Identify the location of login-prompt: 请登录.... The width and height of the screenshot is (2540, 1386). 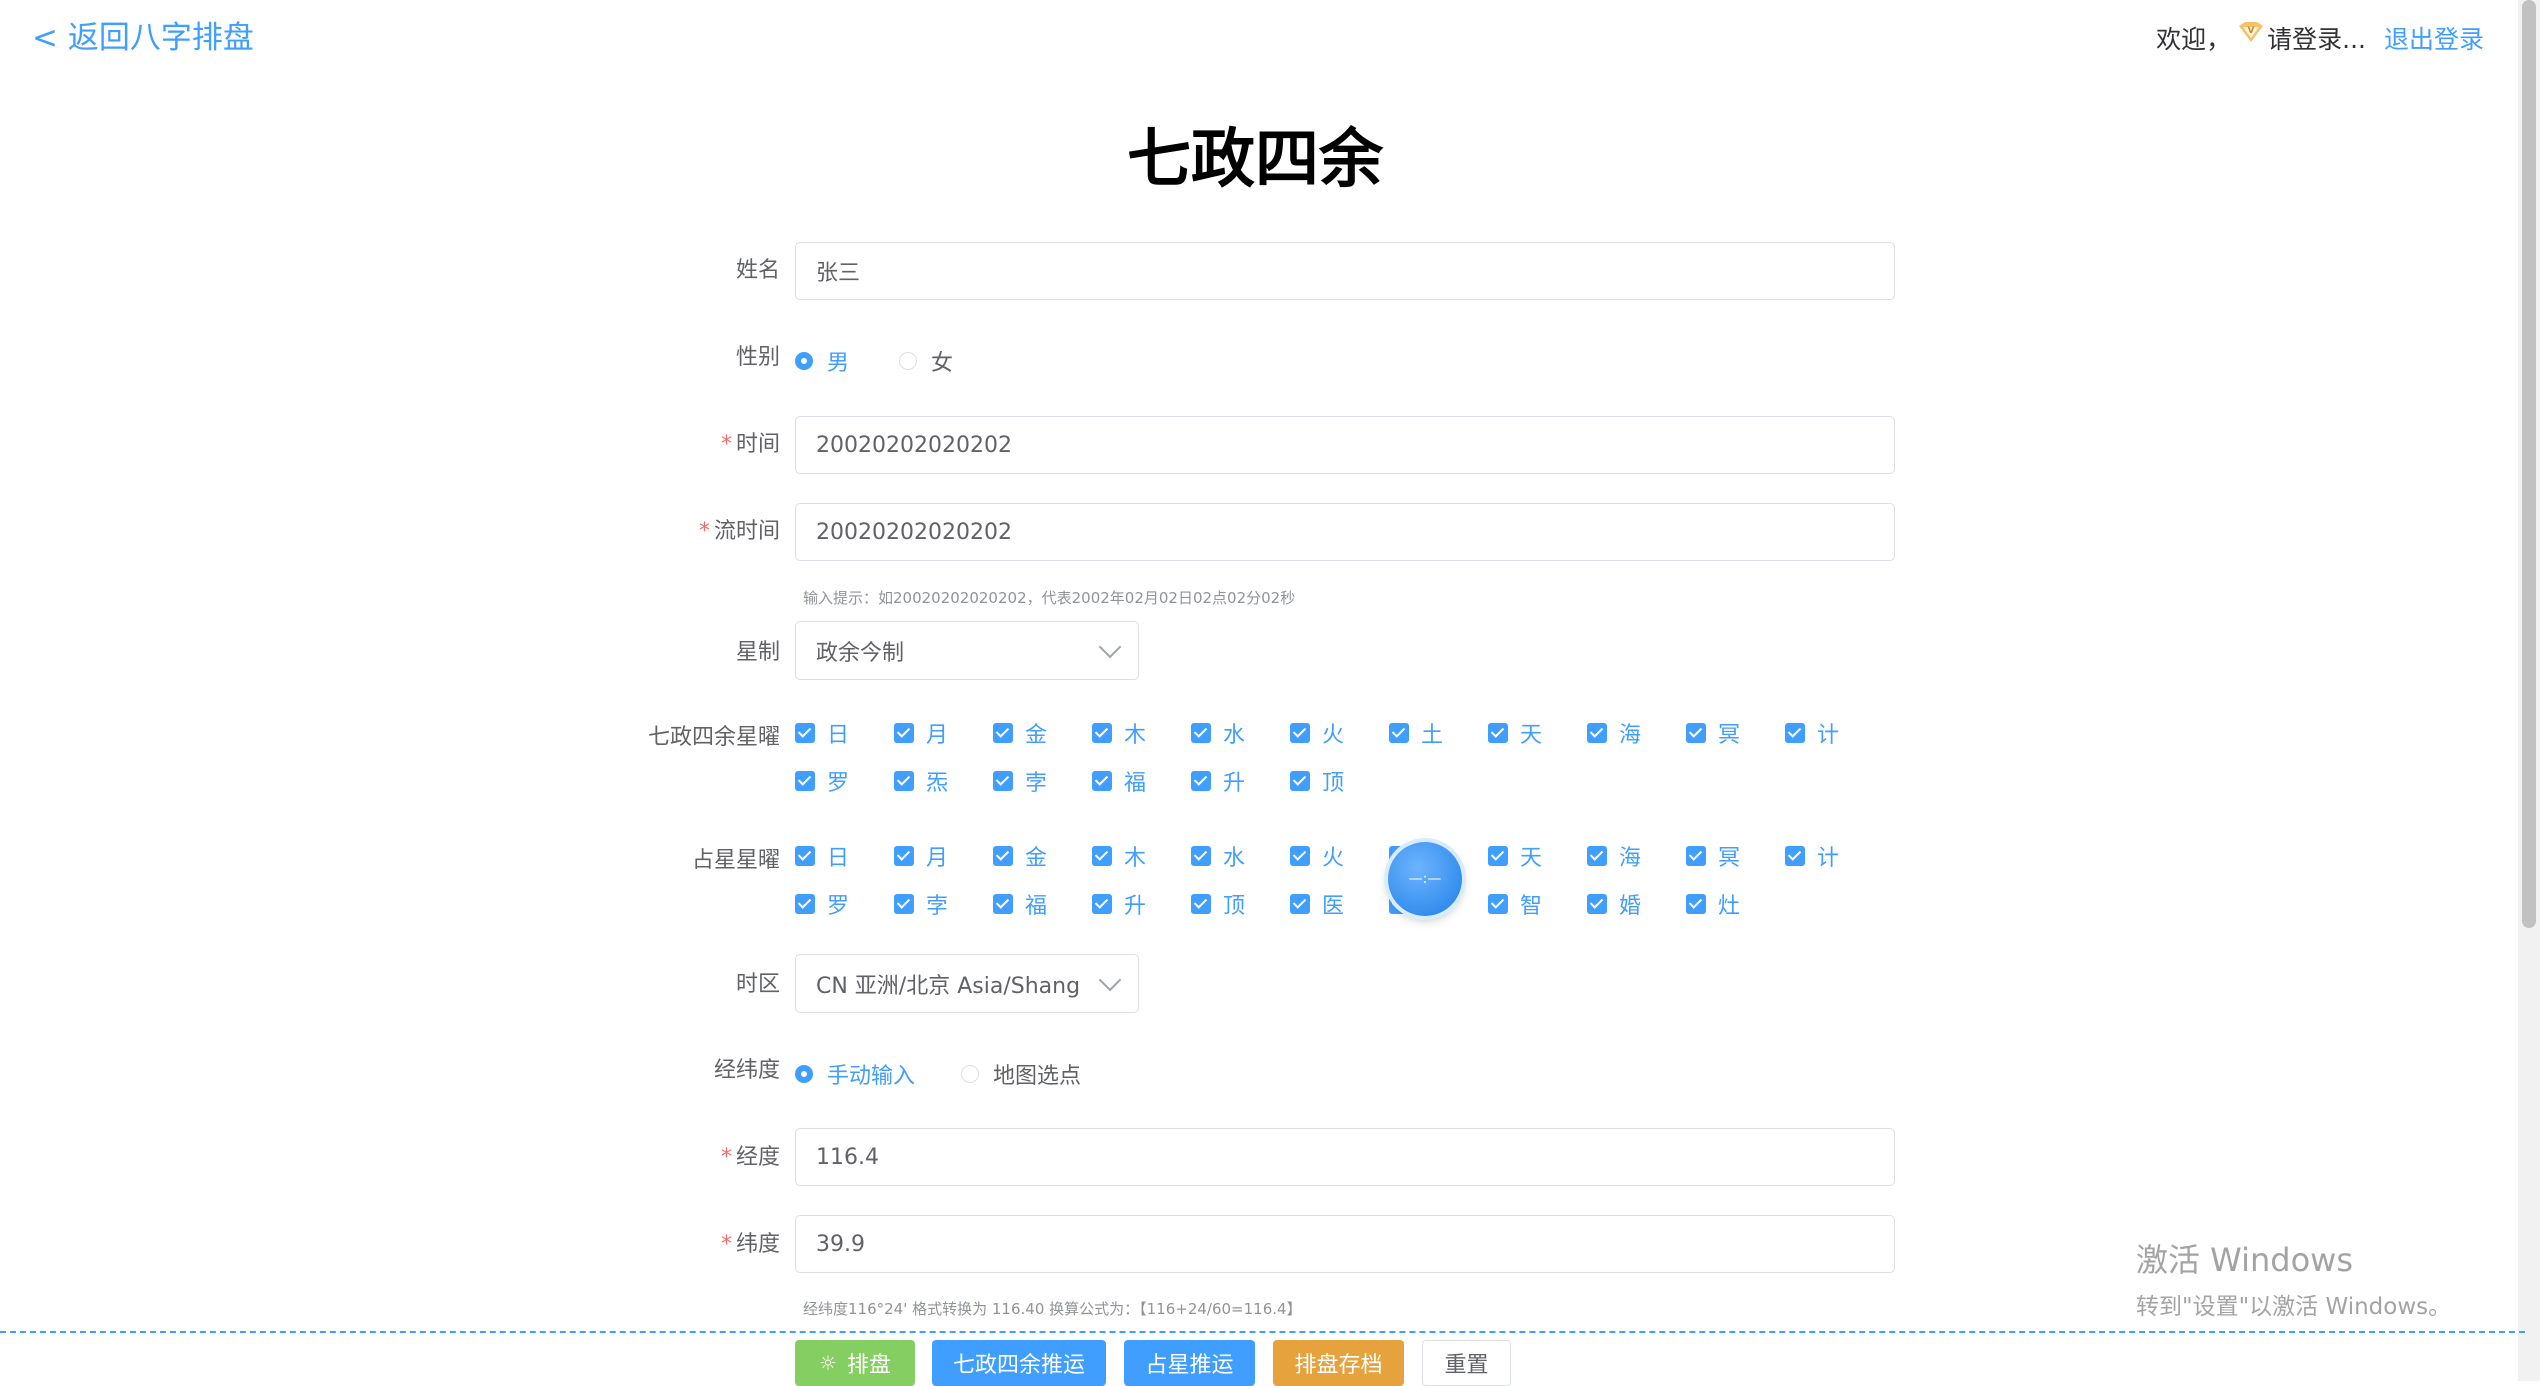
(2316, 38).